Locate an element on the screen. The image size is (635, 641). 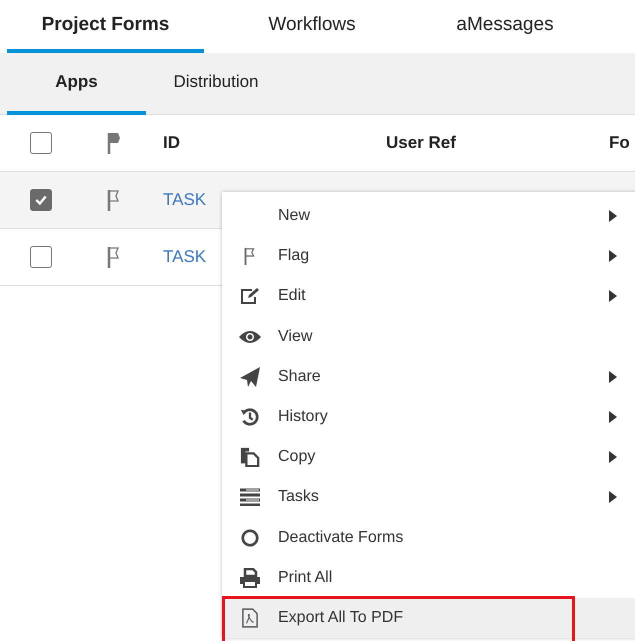
column-header: User Ref is located at coordinates (421, 143).